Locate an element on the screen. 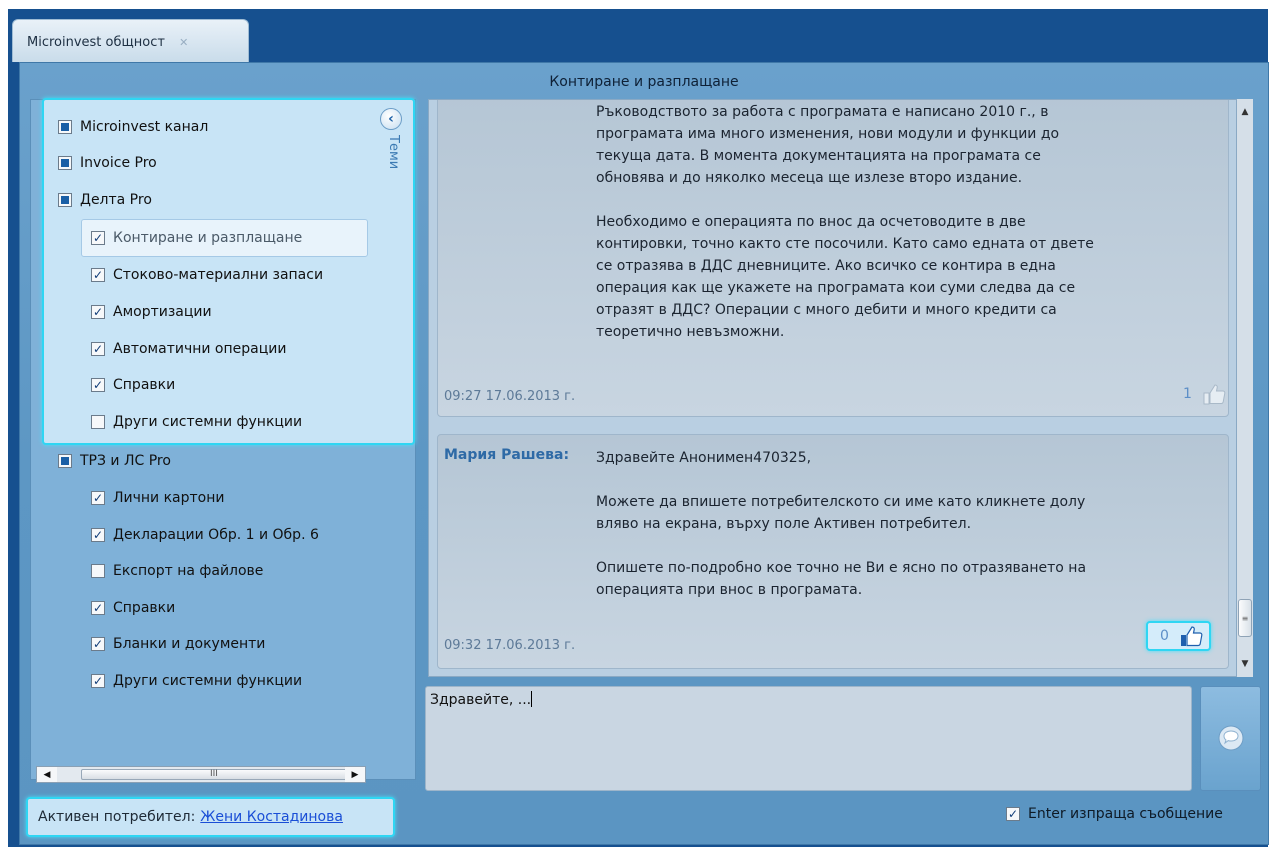  scrollbar-thumb: III is located at coordinates (217, 774).